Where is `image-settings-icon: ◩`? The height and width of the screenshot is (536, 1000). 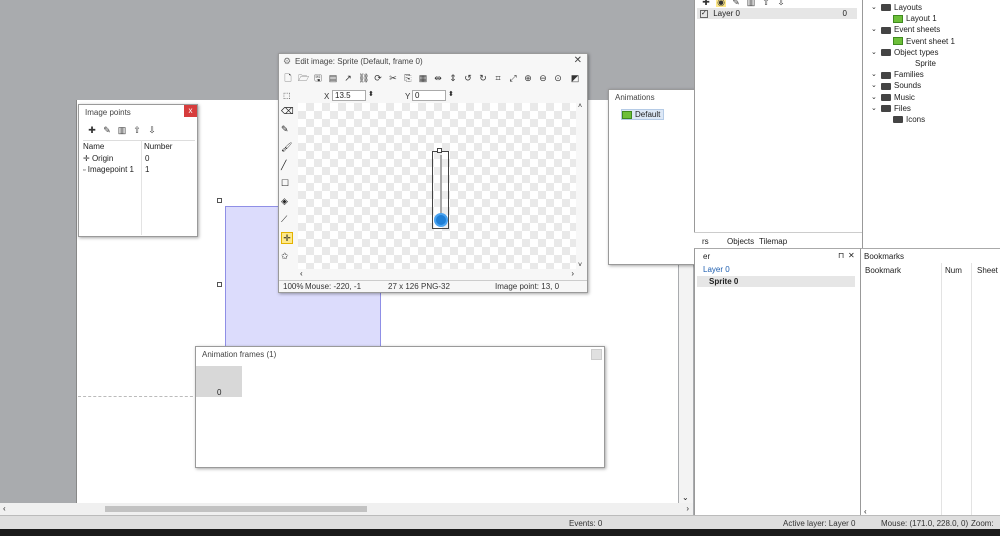 image-settings-icon: ◩ is located at coordinates (575, 78).